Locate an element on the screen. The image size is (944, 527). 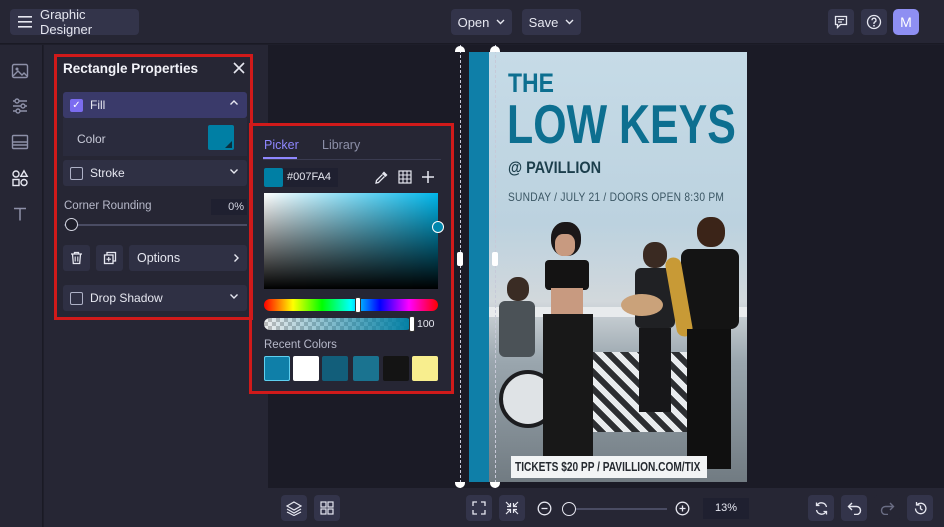
corner-rounding-slider is located at coordinates (155, 225).